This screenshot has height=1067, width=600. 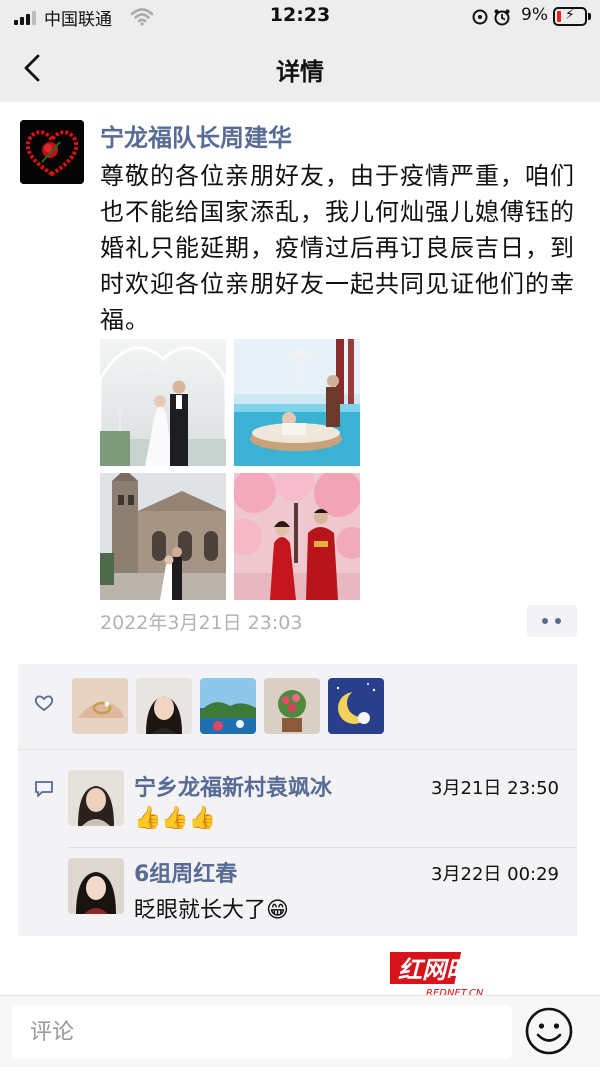 I want to click on comment-time: 3月22日 00:29, so click(x=495, y=874).